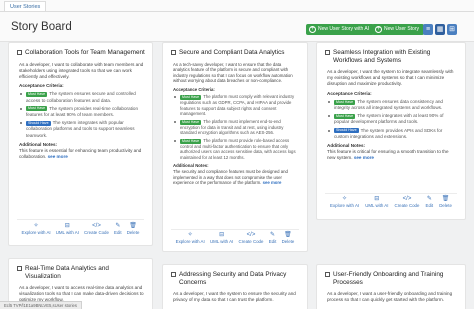 The height and width of the screenshot is (309, 474). I want to click on browser-tabbar: User Stories, so click(237, 6).